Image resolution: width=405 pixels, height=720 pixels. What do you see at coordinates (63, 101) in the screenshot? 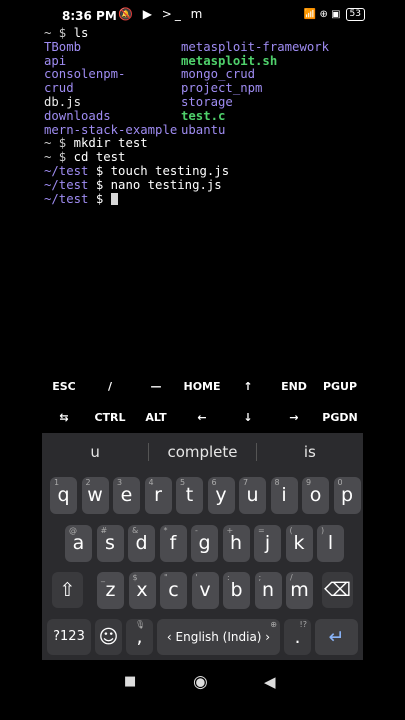
I see `ls-entry: db.js` at bounding box center [63, 101].